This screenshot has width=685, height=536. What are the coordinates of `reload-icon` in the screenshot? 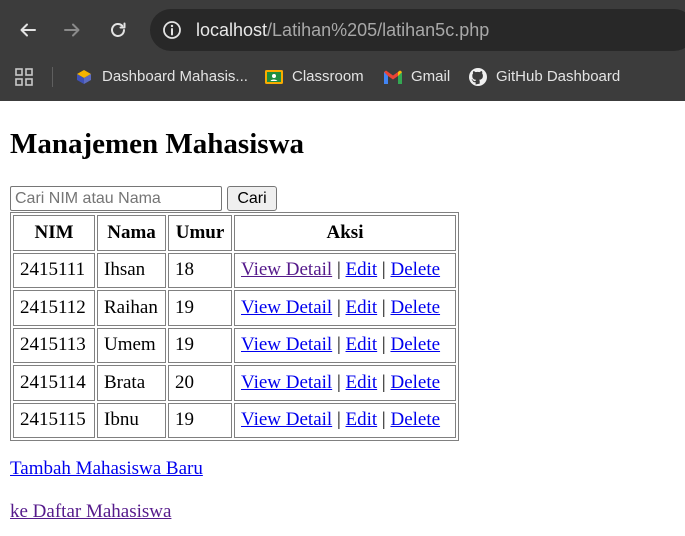 It's located at (118, 29).